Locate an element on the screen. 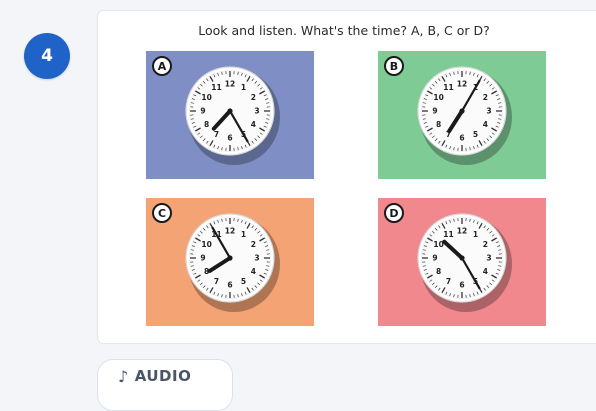  question-number: 4 is located at coordinates (47, 56).